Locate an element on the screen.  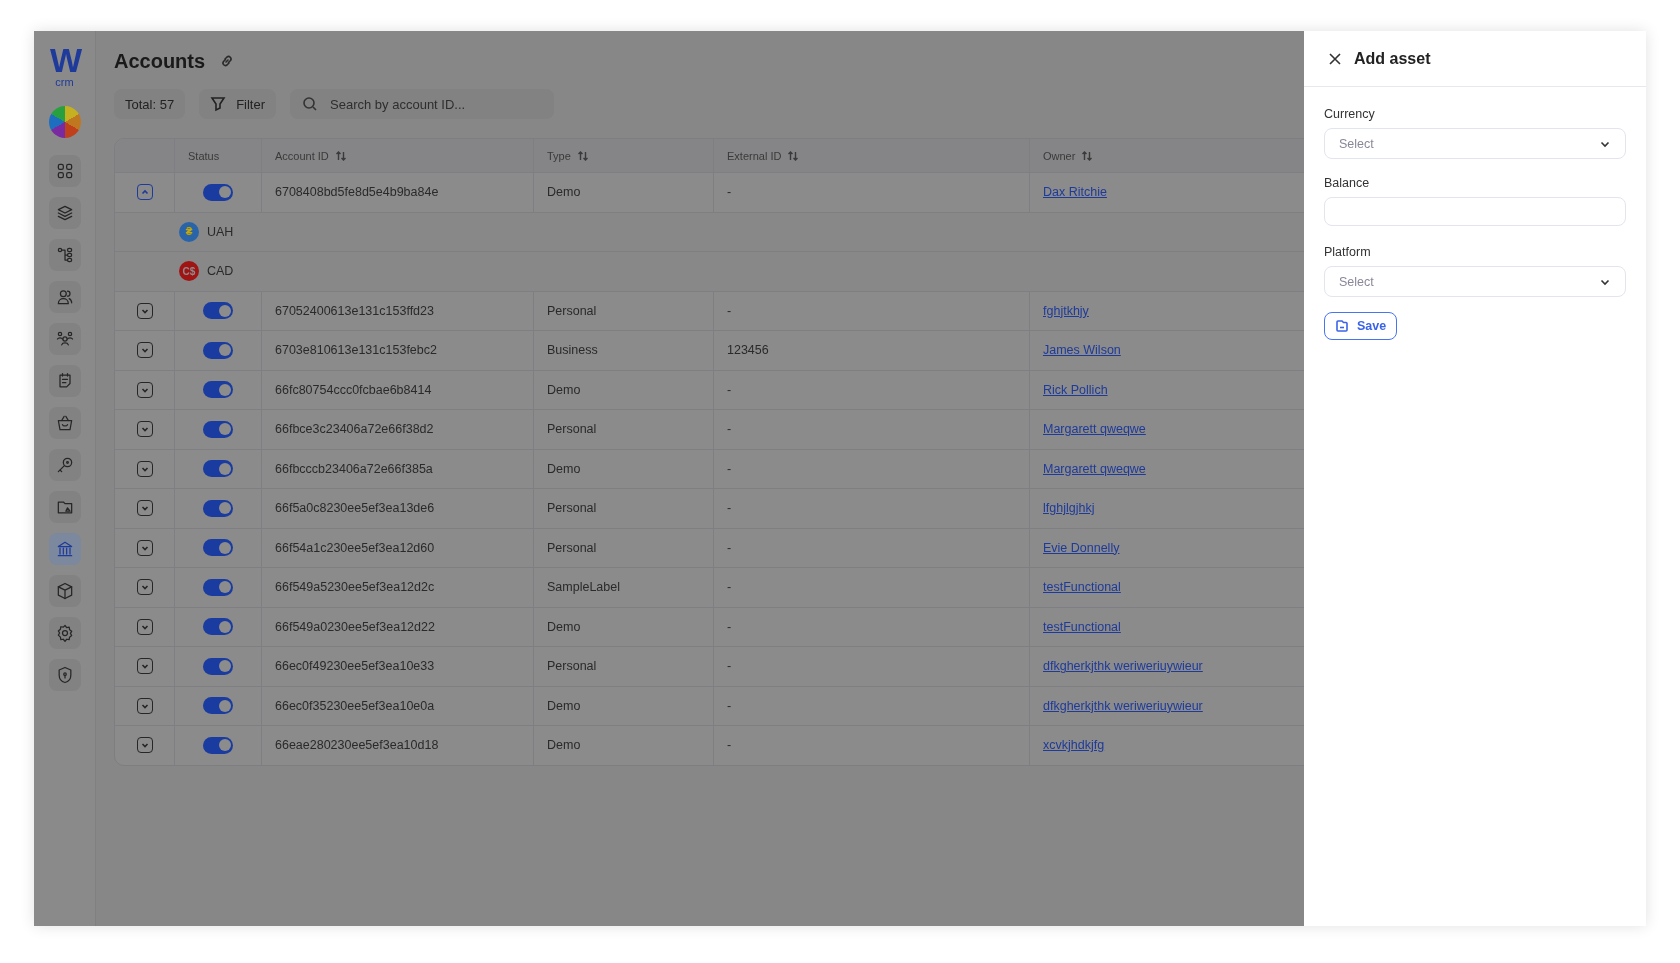
owner-link: Dax Ritchie is located at coordinates (1075, 192).